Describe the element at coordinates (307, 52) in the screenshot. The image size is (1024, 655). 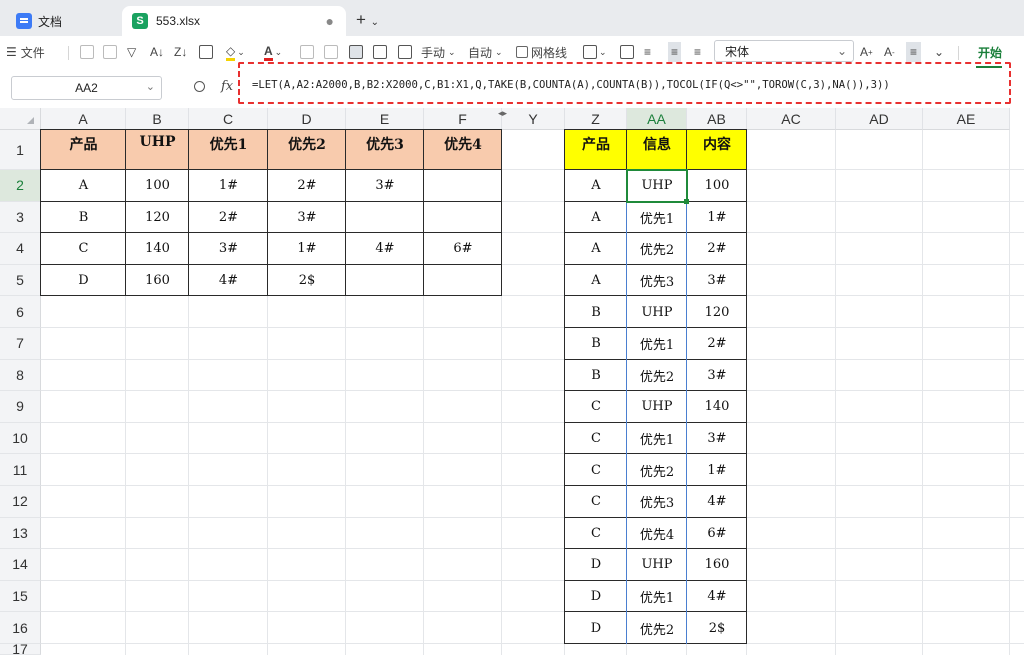
I see `align-icon` at that location.